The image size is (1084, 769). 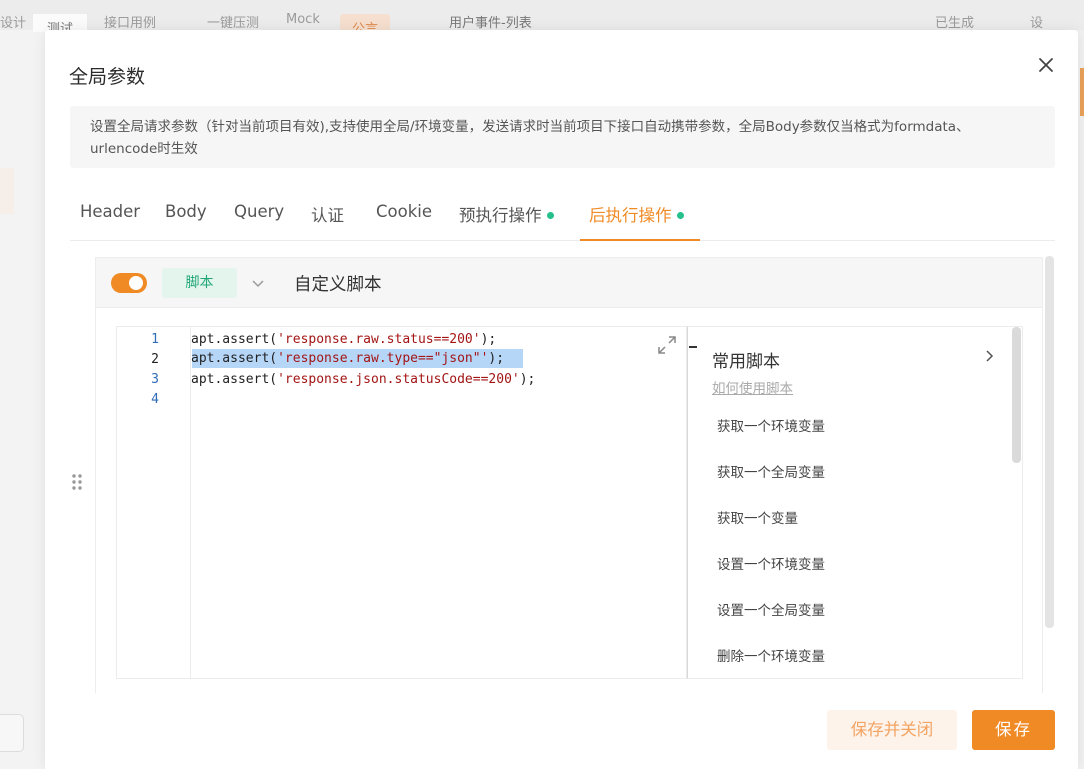 What do you see at coordinates (130, 23) in the screenshot?
I see `bg-tab-case: 接口用例` at bounding box center [130, 23].